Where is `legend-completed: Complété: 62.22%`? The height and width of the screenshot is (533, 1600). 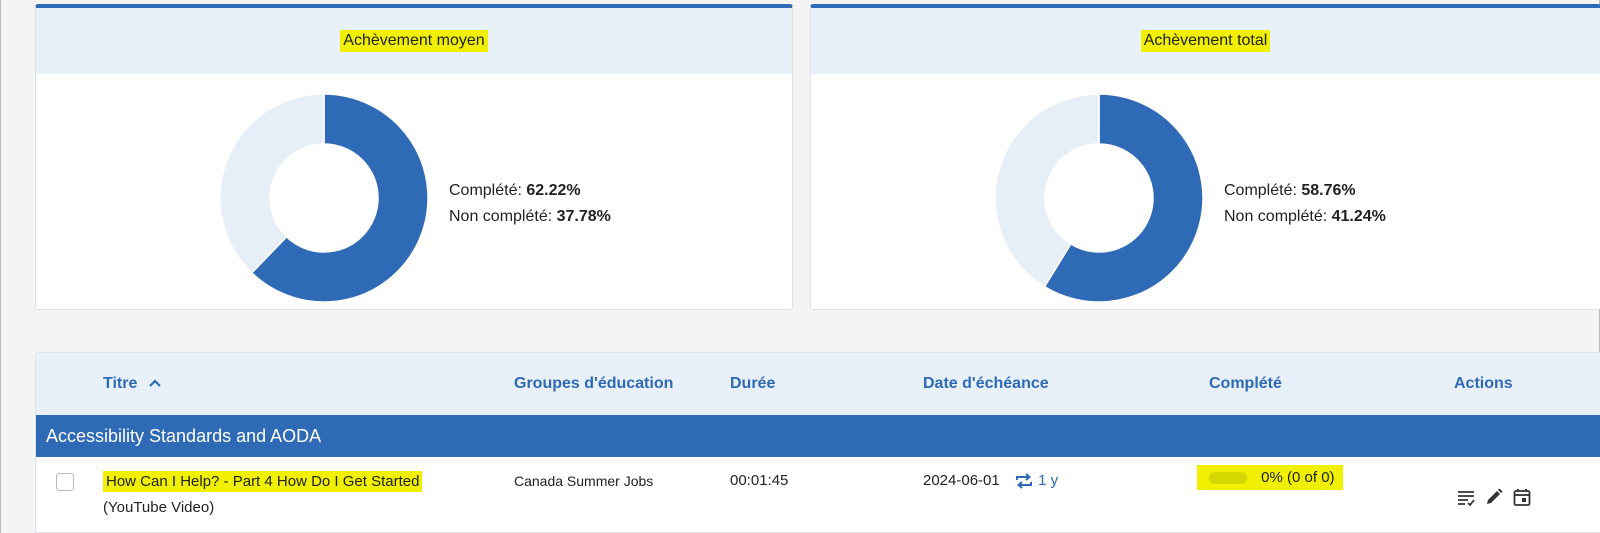 legend-completed: Complété: 62.22% is located at coordinates (515, 190).